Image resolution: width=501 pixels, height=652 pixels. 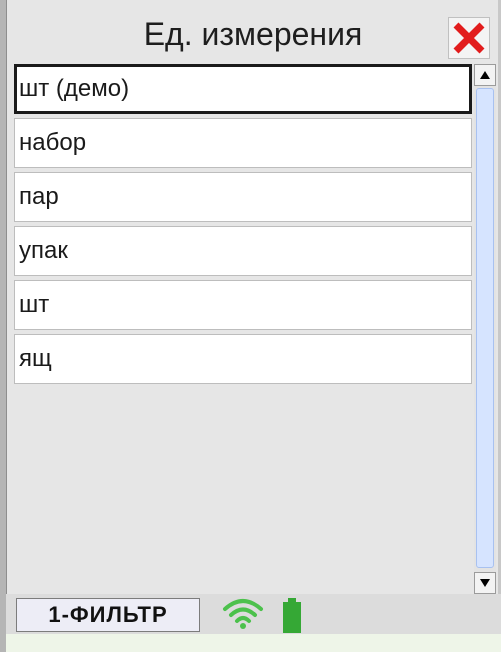 I want to click on status-bar: 1-ФИЛЬТР, so click(x=253, y=614).